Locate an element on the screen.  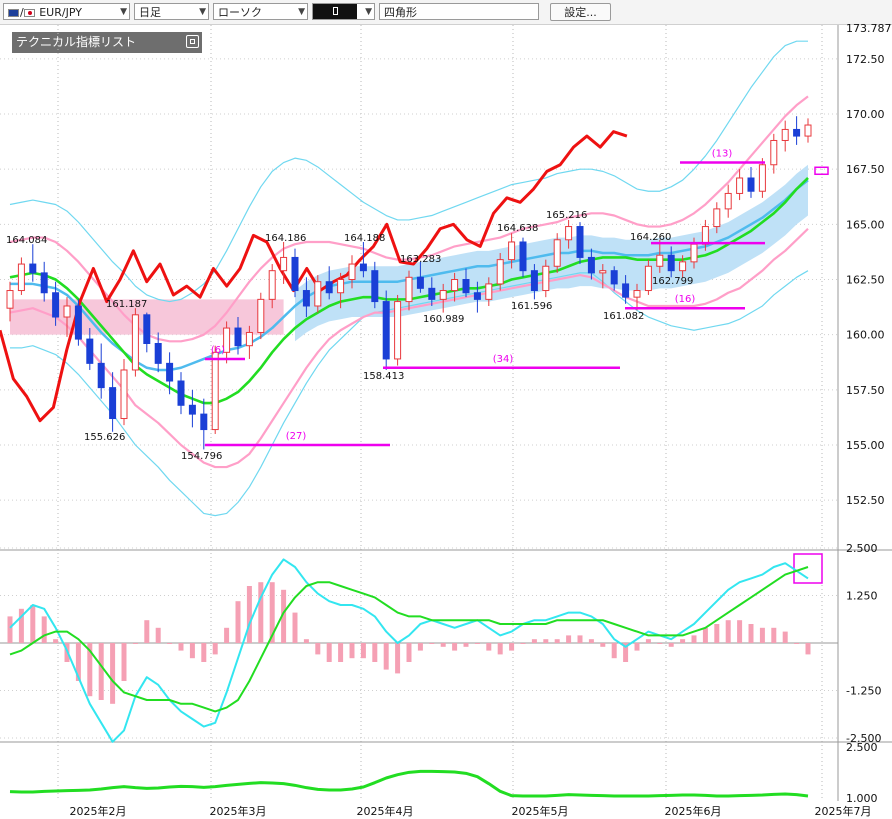
high-low-label: 164.638 is located at coordinates (517, 228).